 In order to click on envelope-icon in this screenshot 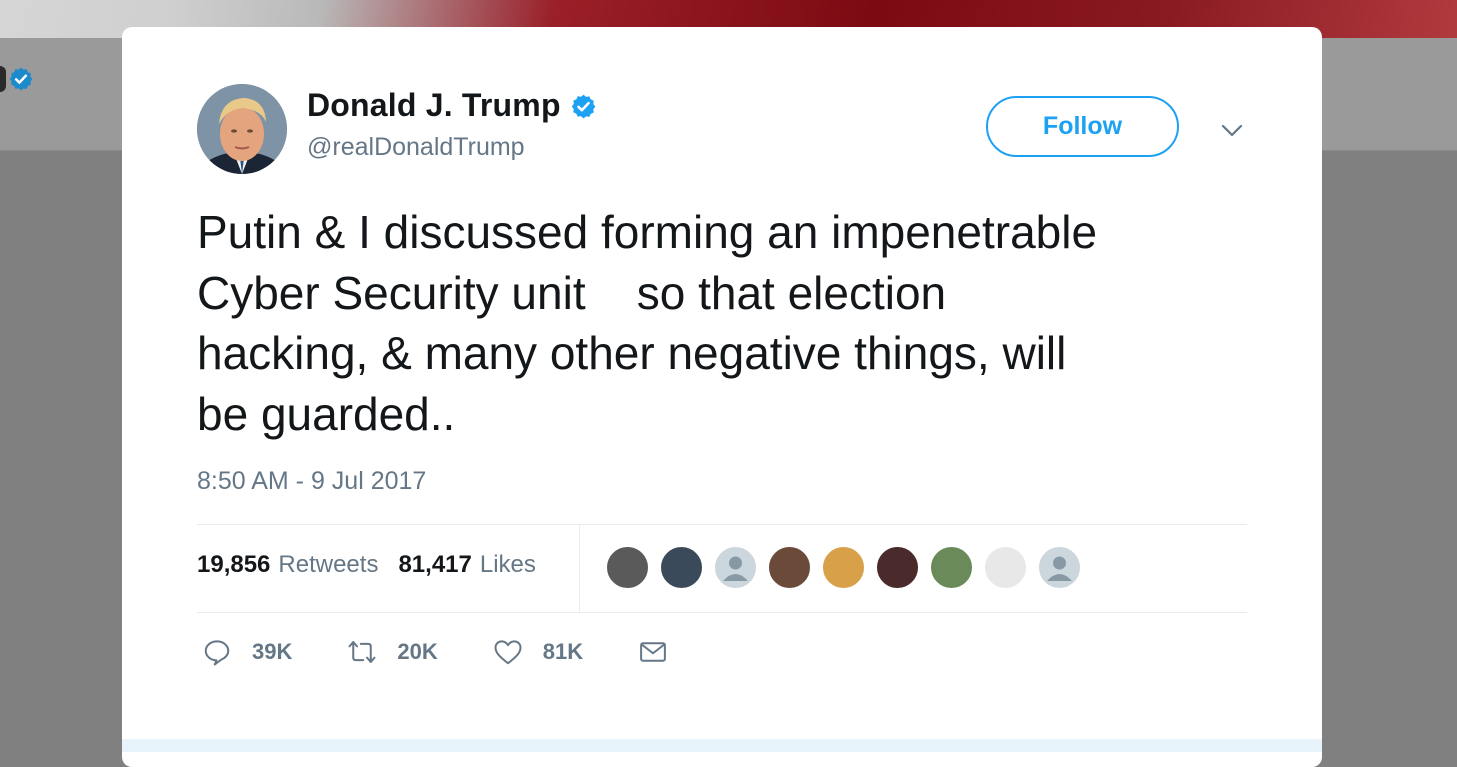, I will do `click(653, 652)`.